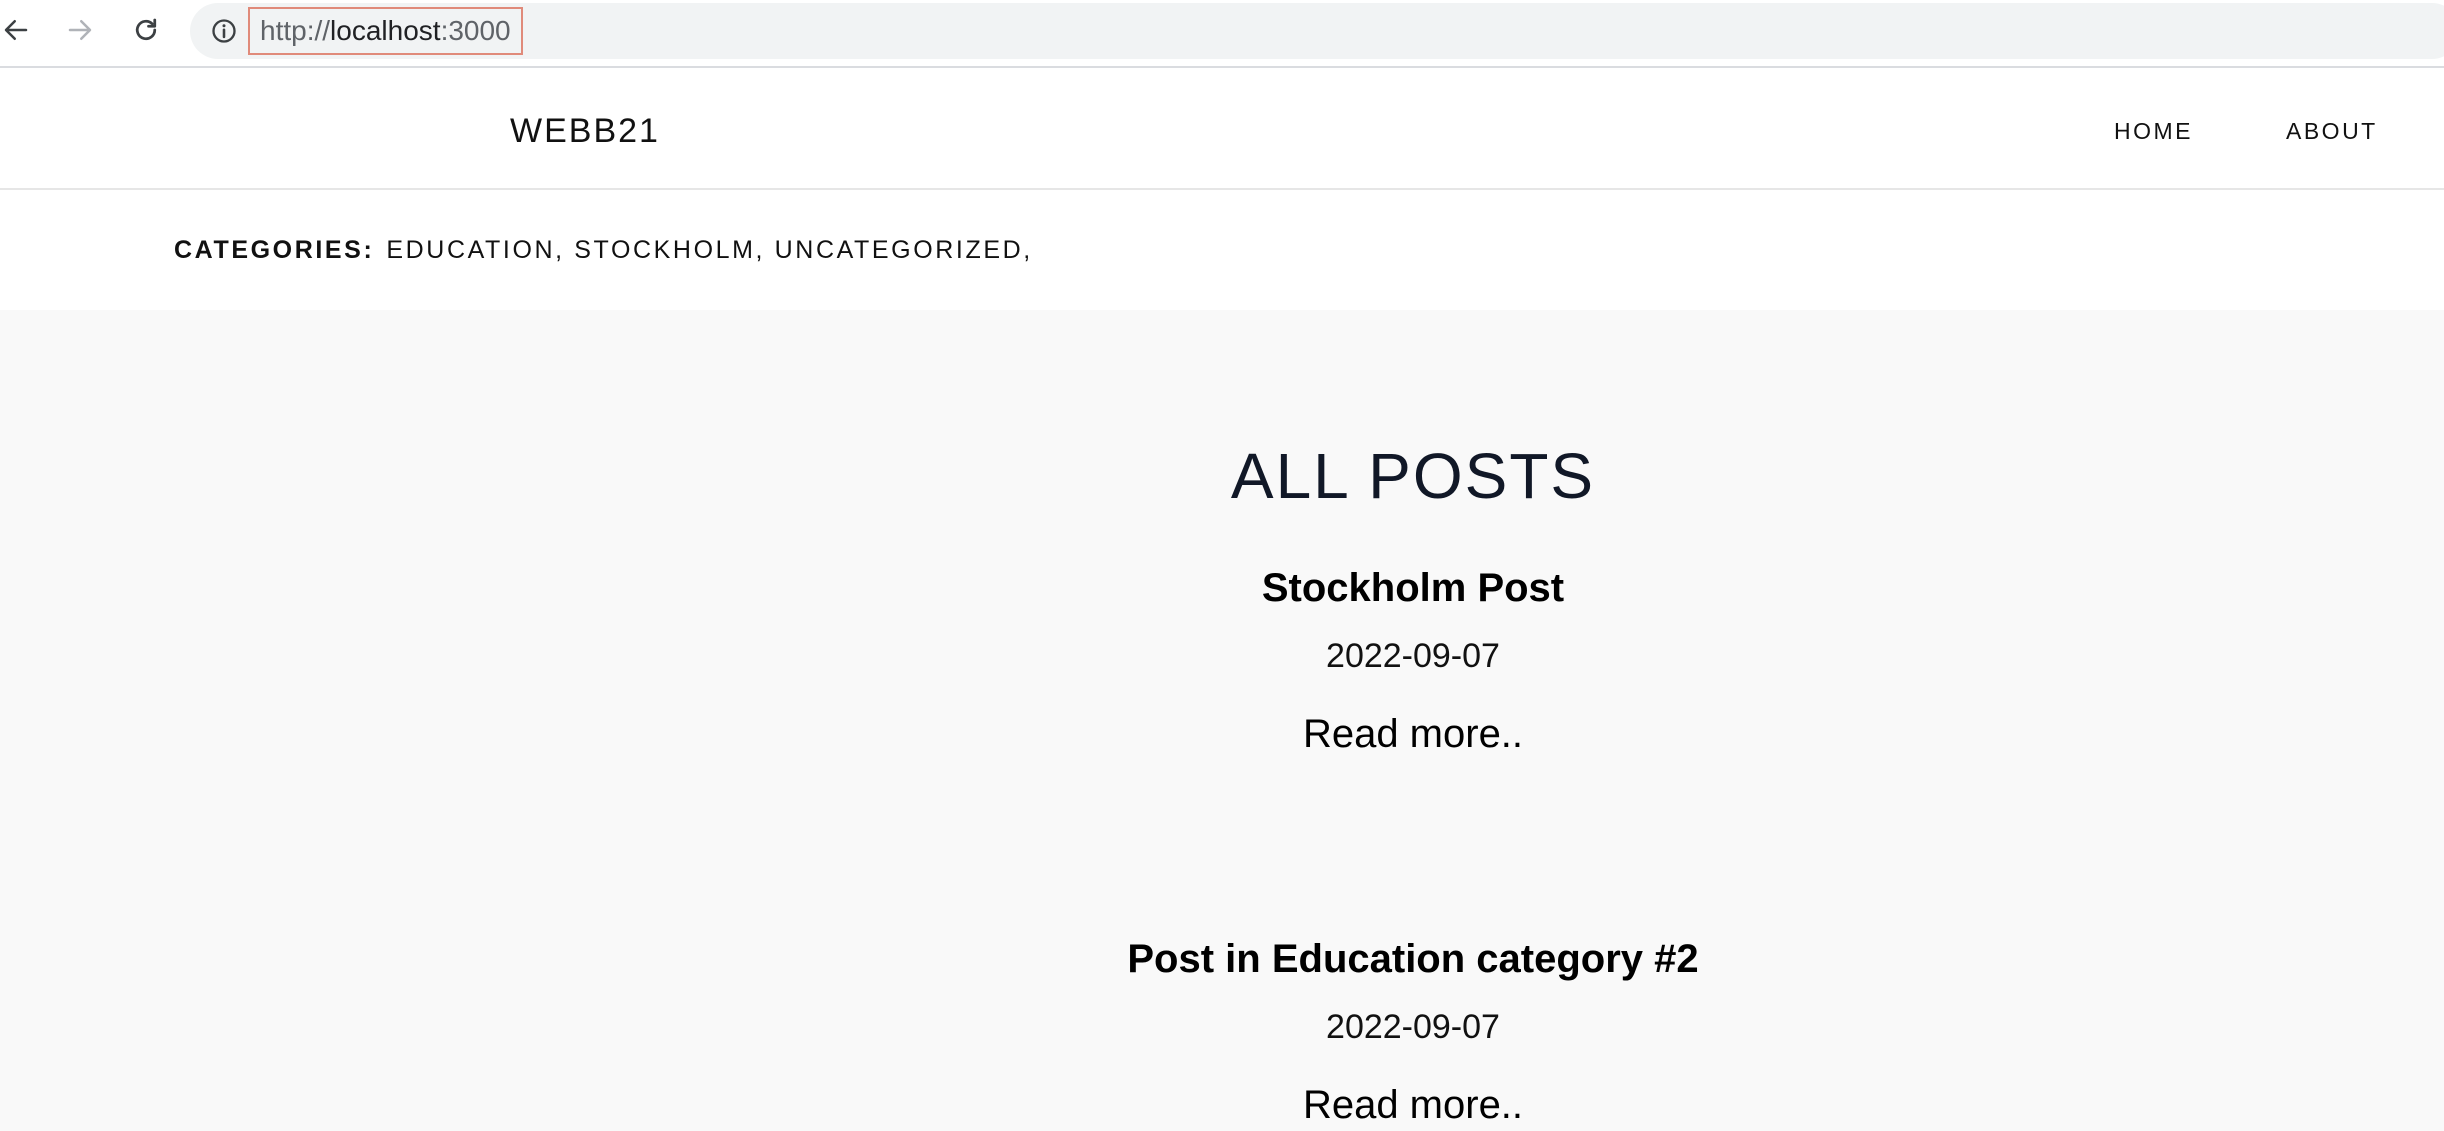  I want to click on arrow-right-icon, so click(80, 30).